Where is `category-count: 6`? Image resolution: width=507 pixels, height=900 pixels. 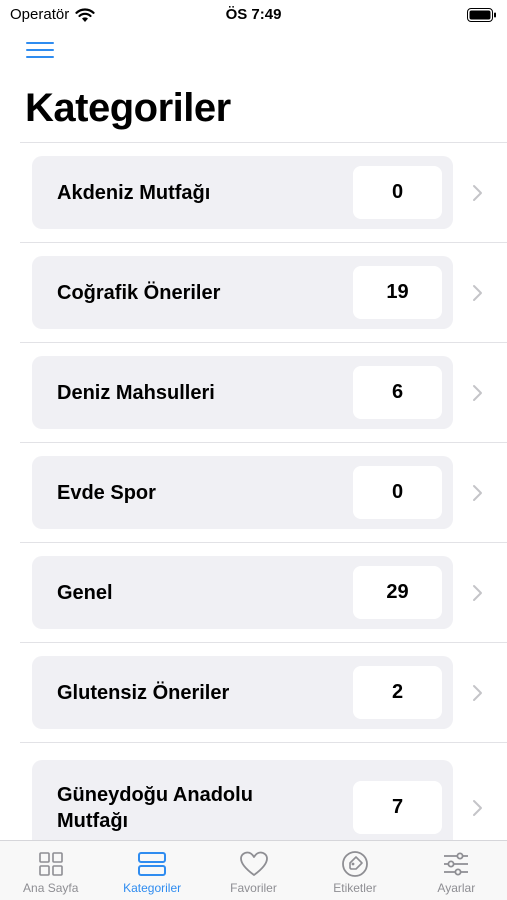
category-count: 6 is located at coordinates (397, 392).